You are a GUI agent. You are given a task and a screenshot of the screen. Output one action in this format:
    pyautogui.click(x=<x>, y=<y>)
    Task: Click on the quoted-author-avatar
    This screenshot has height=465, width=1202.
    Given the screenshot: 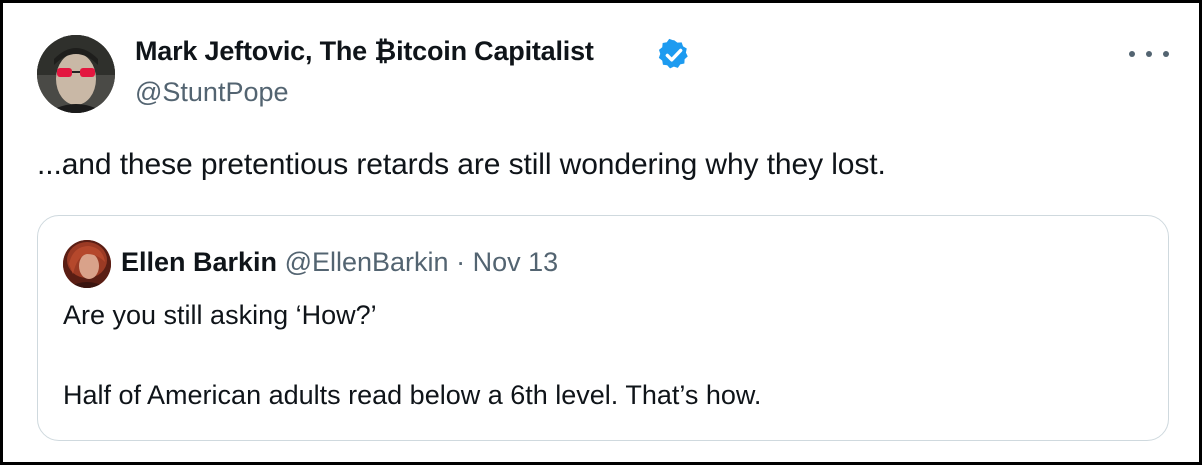 What is the action you would take?
    pyautogui.click(x=87, y=264)
    